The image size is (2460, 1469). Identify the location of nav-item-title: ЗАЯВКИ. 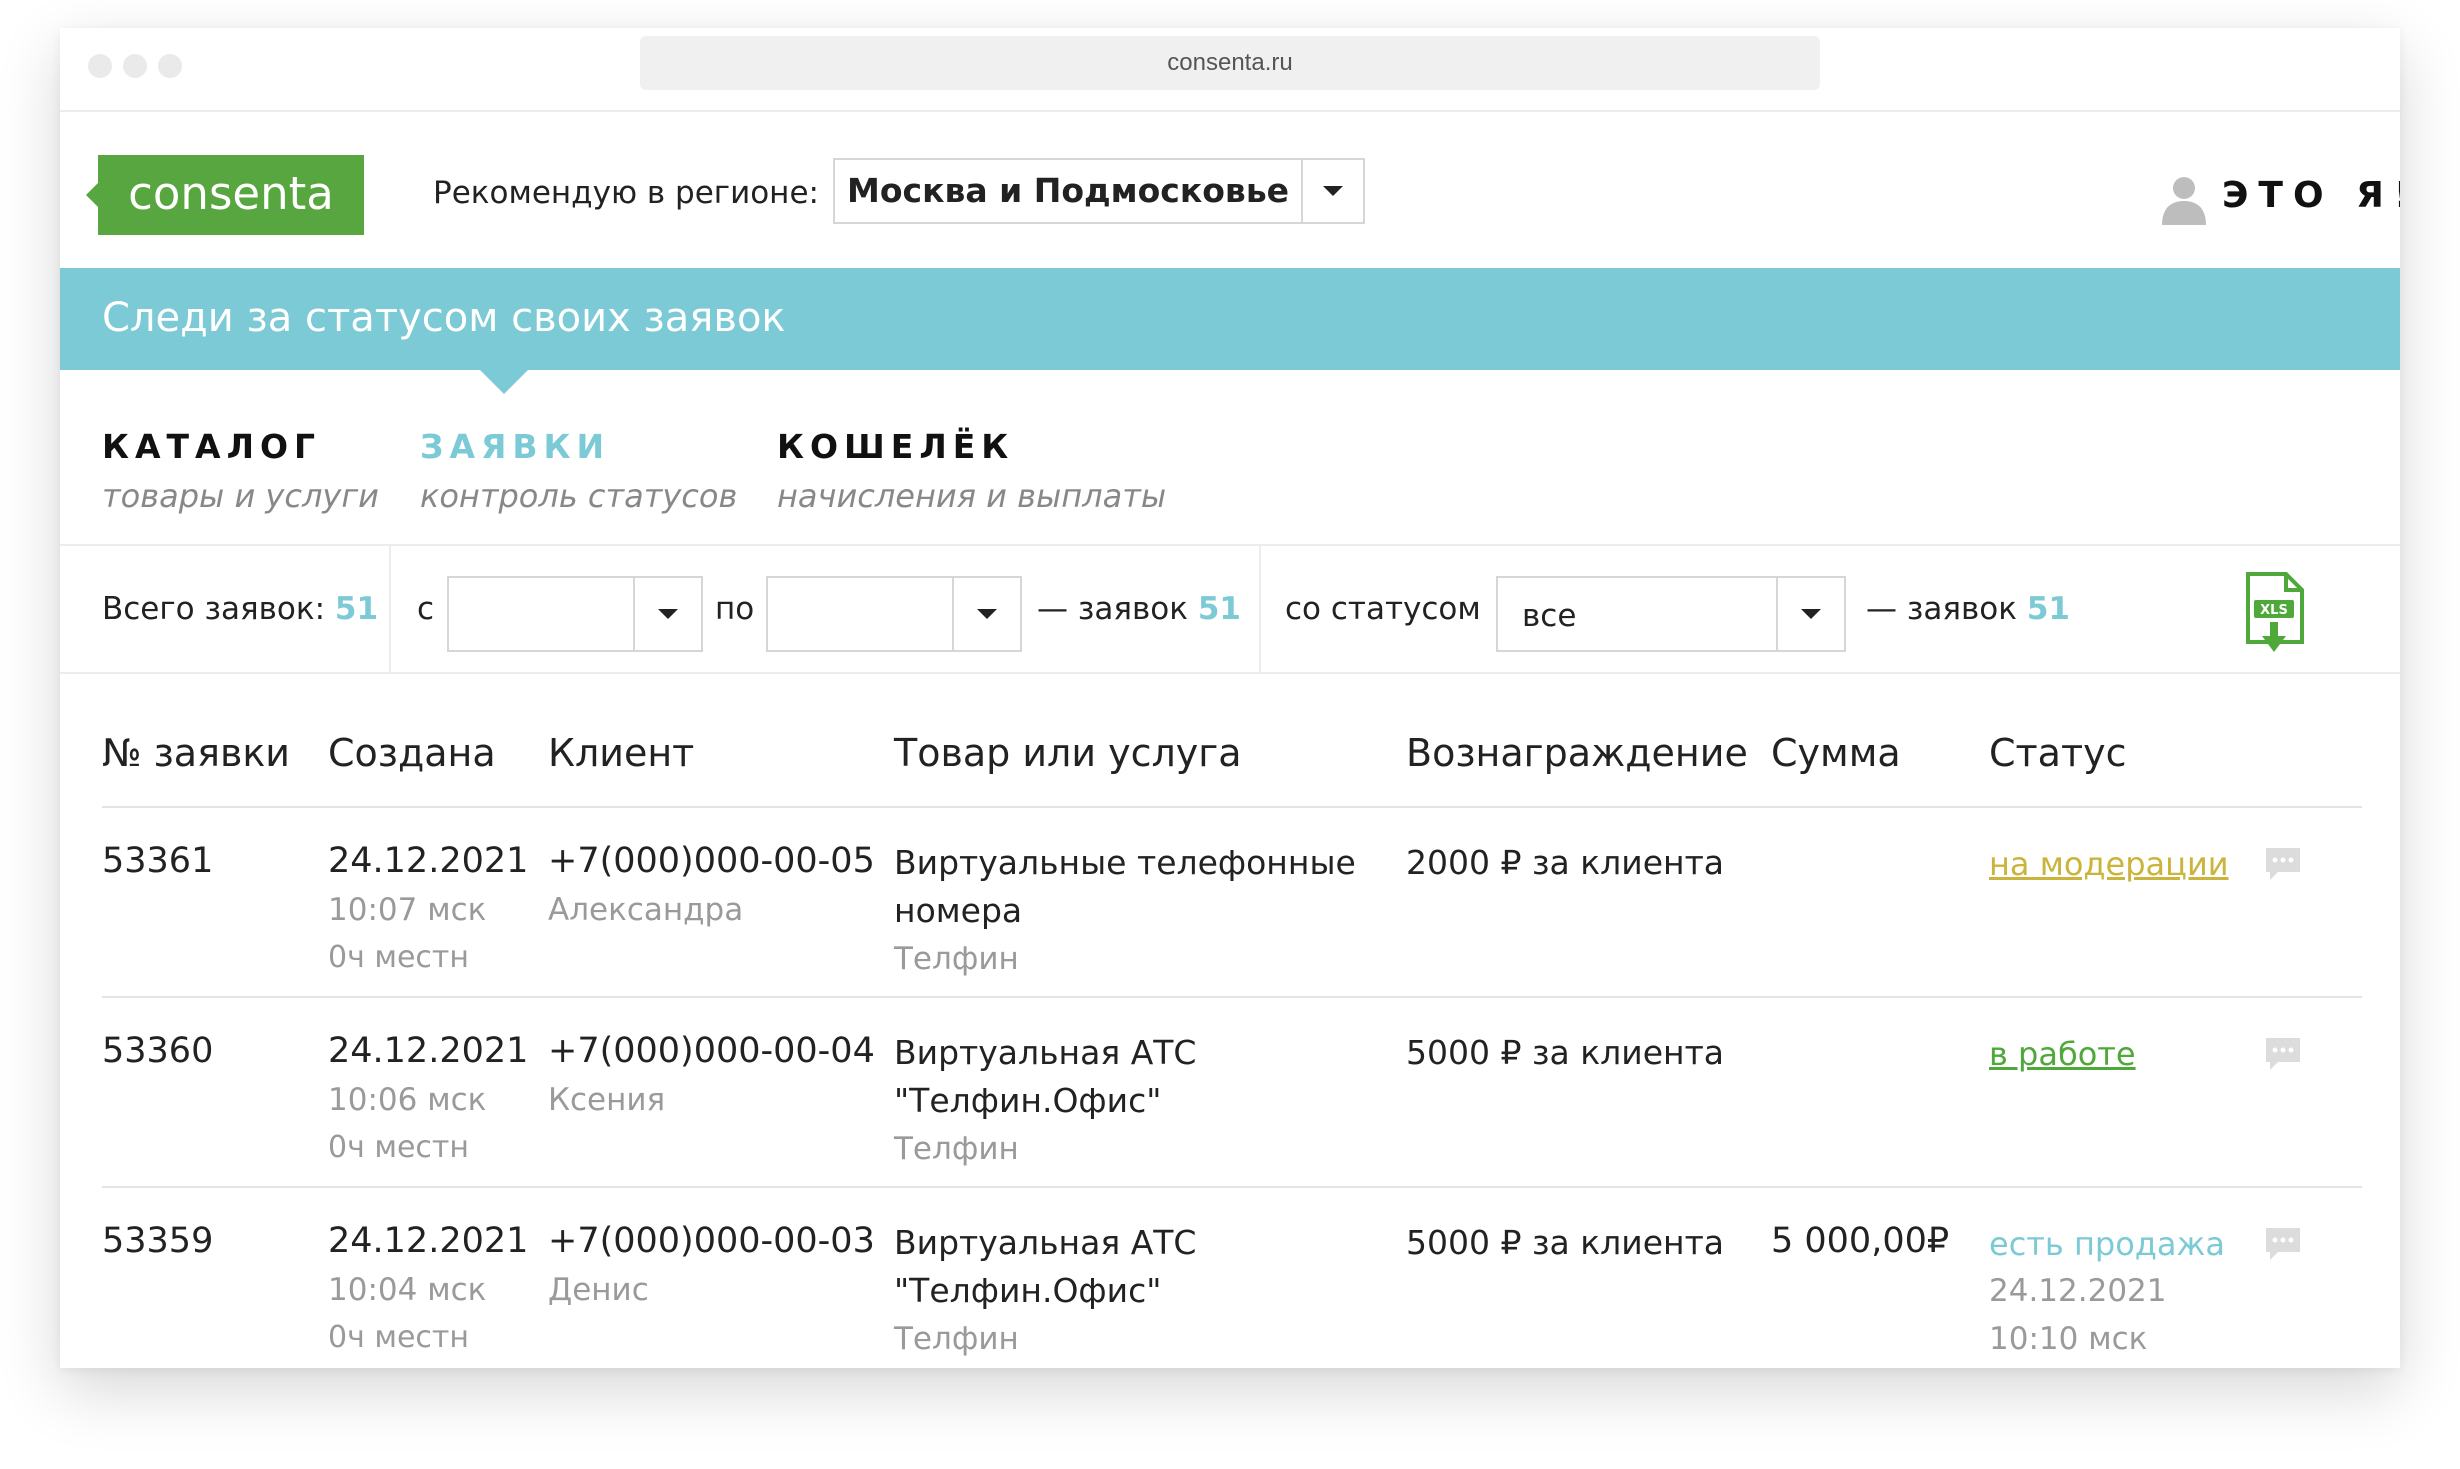
(515, 446).